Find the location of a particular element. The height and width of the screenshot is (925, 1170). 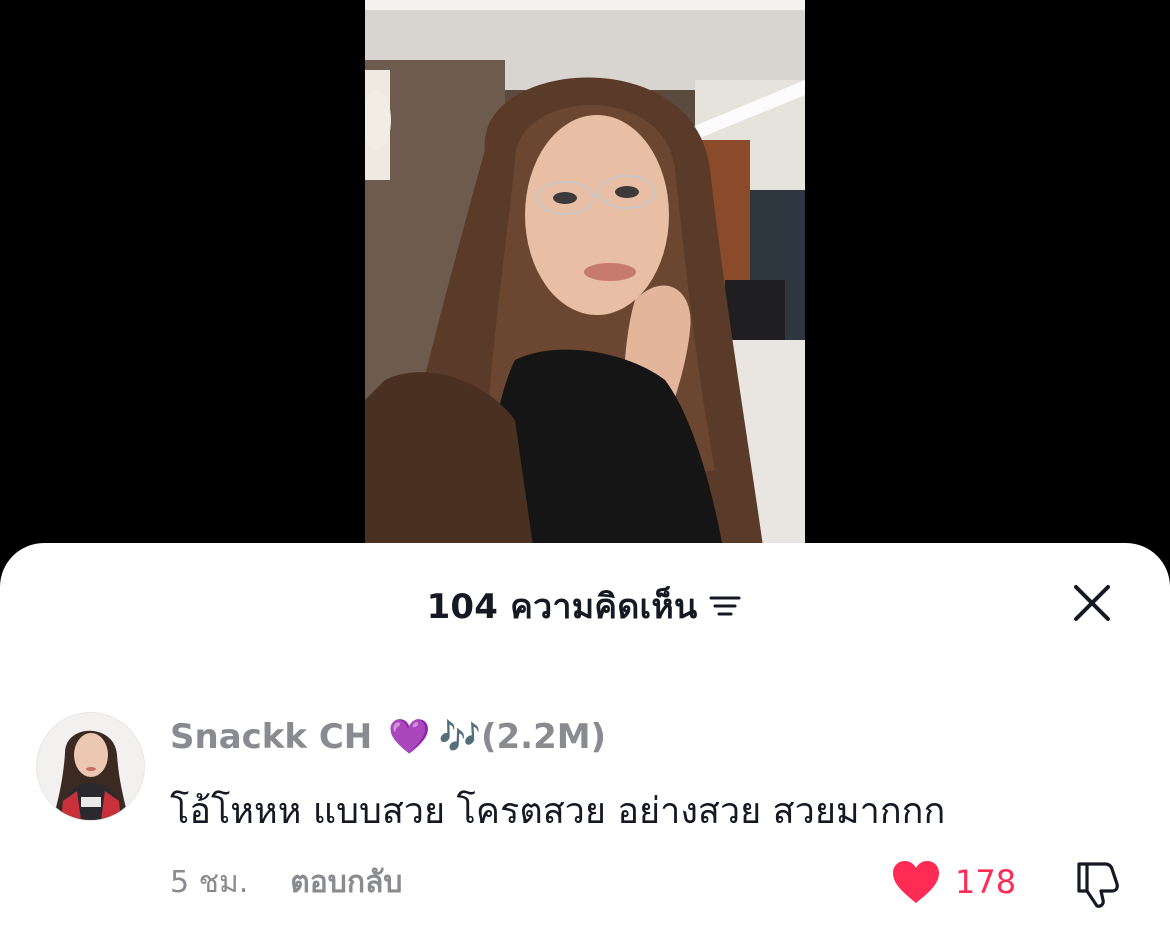

comment-text: โอ้โหหห แบบสวย โครตสวย อย่างสวย สวยมากกก is located at coordinates (558, 811).